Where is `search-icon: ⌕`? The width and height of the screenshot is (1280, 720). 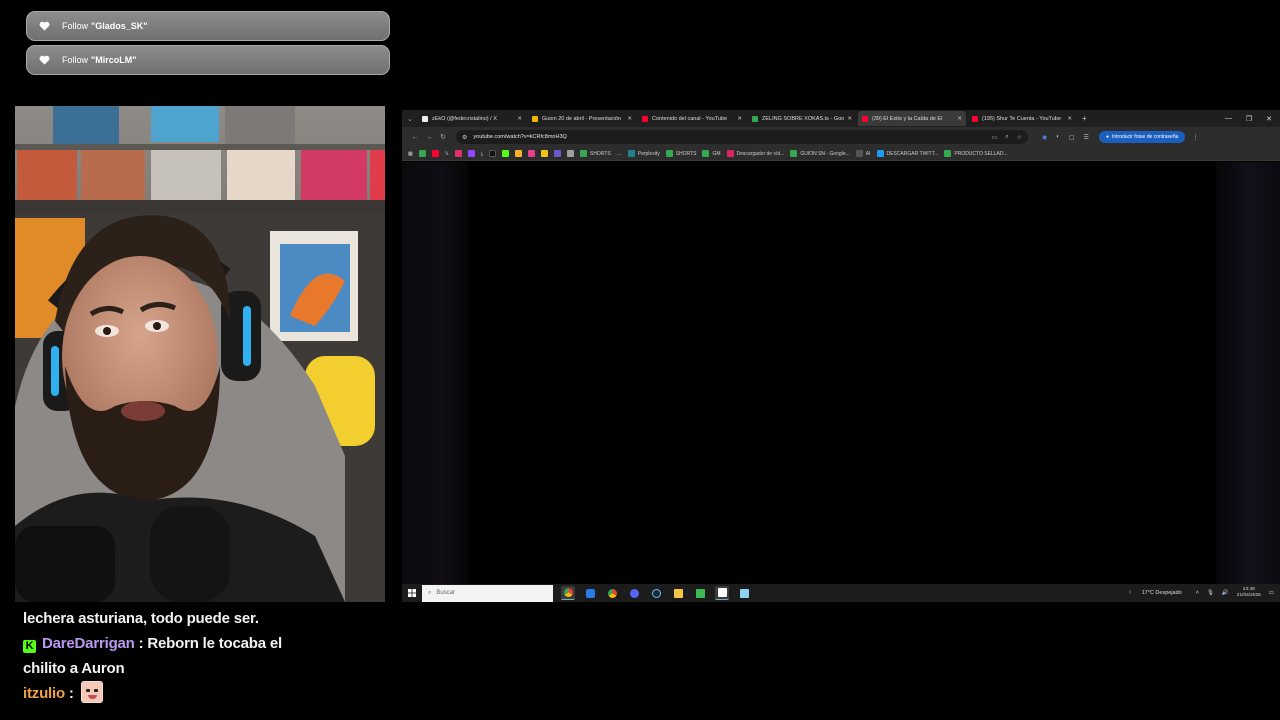 search-icon: ⌕ is located at coordinates (430, 592).